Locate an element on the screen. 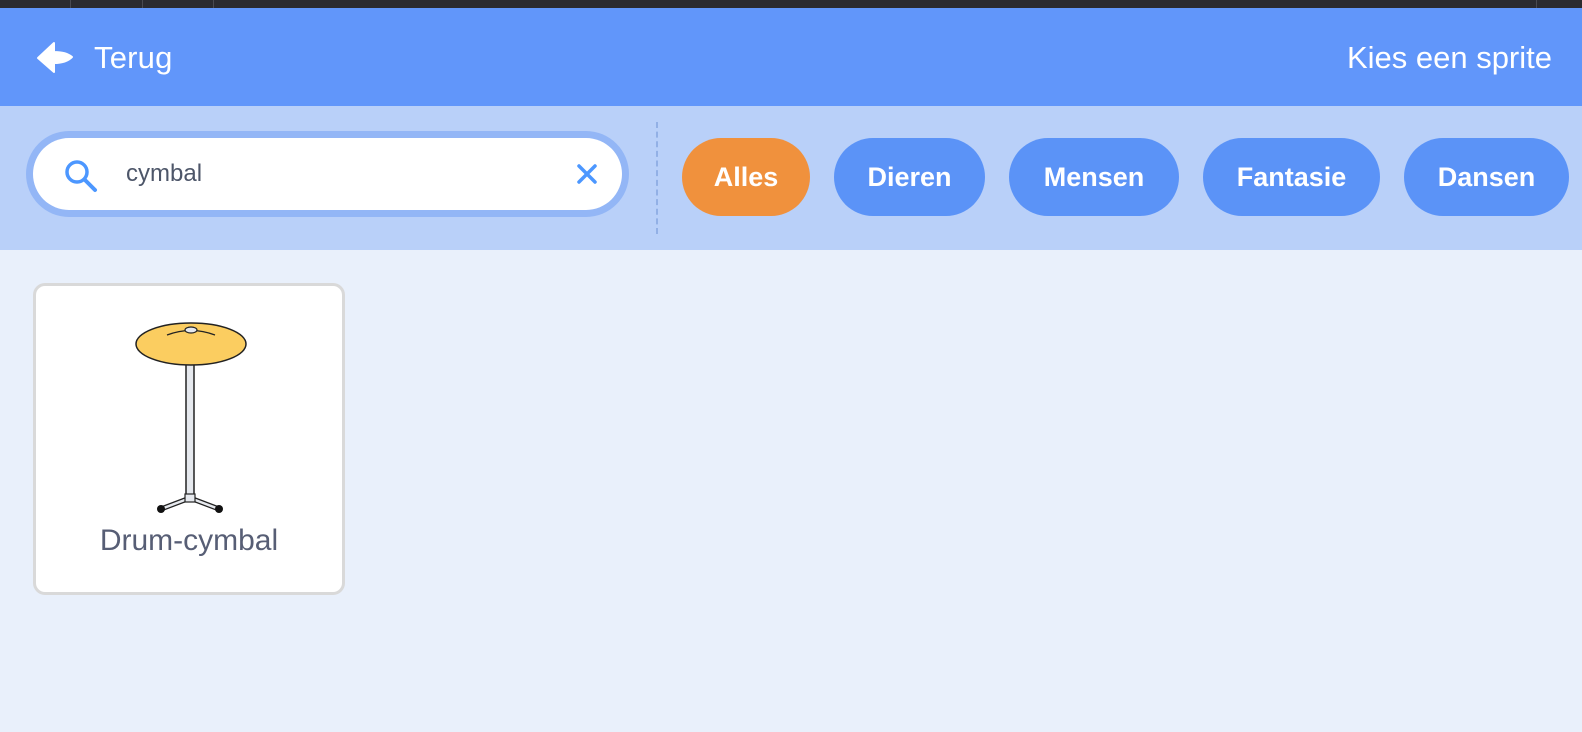 Image resolution: width=1582 pixels, height=732 pixels. filter-divider is located at coordinates (657, 178).